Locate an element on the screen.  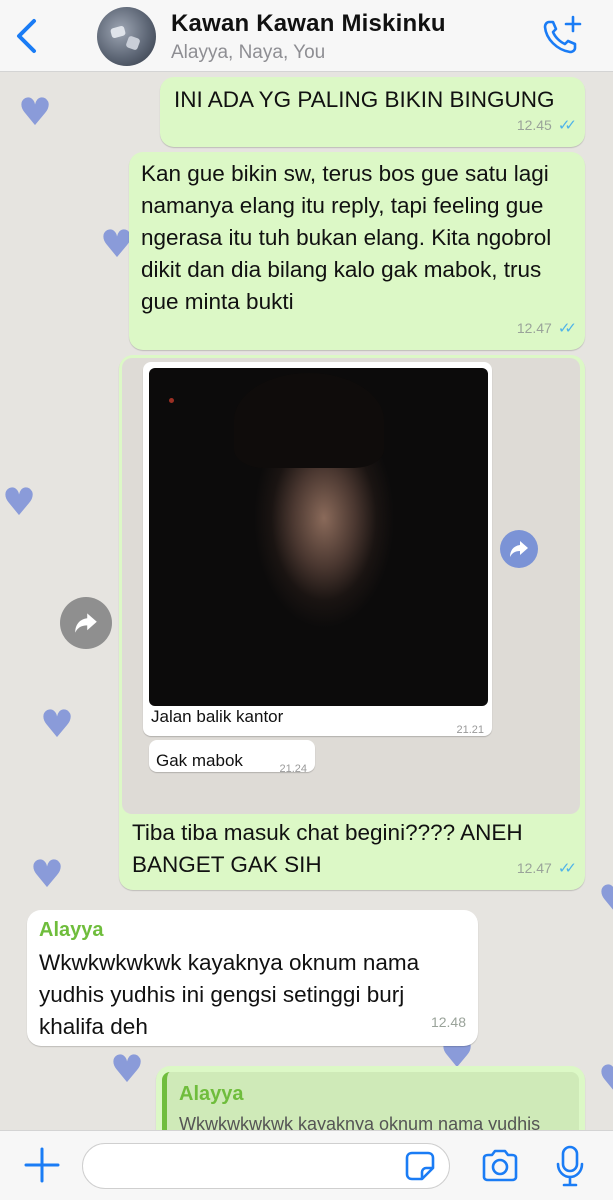
message-meta: 12.45 ✓✓ is located at coordinates (546, 125).